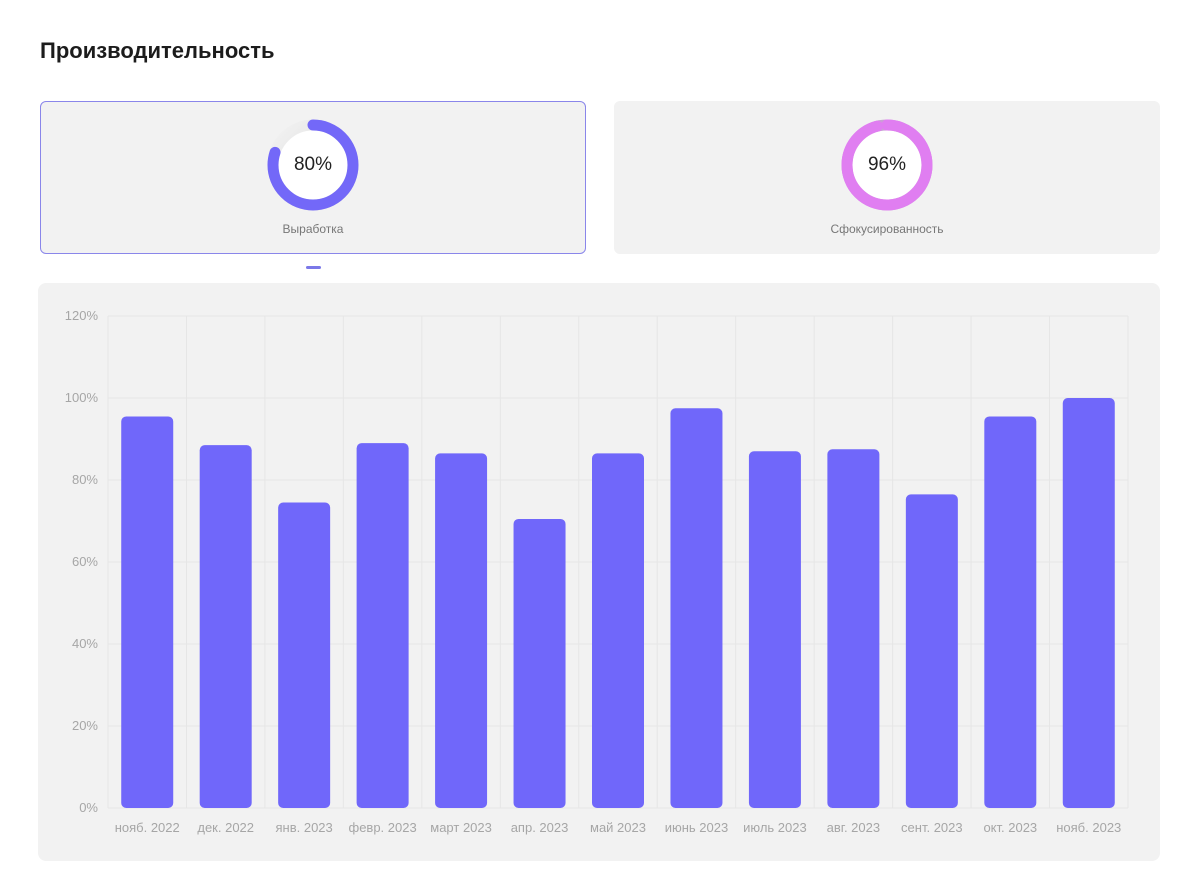 The height and width of the screenshot is (896, 1200). What do you see at coordinates (225, 827) in the screenshot?
I see `x-tick-label: дек. 2022` at bounding box center [225, 827].